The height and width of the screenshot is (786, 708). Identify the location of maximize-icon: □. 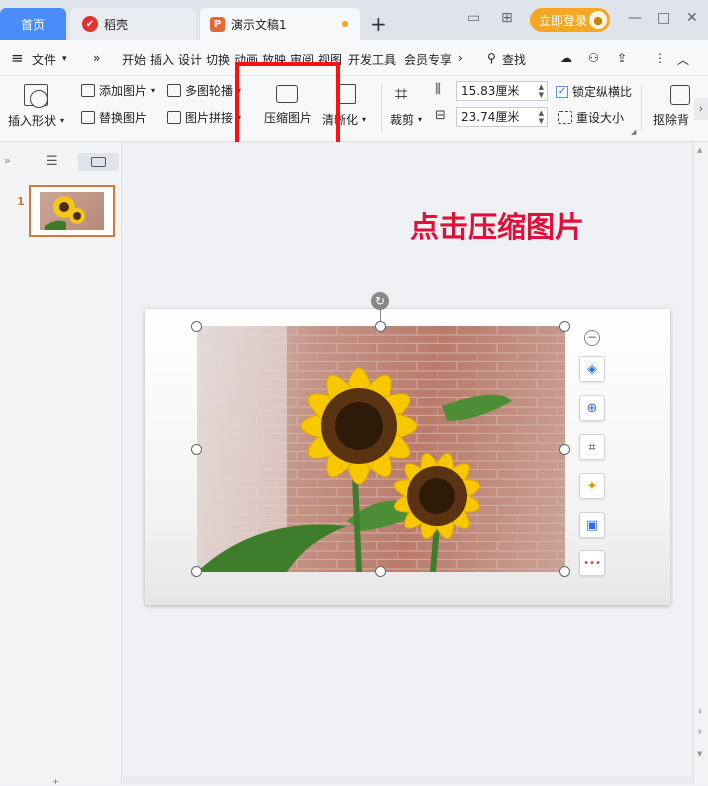
(663, 18).